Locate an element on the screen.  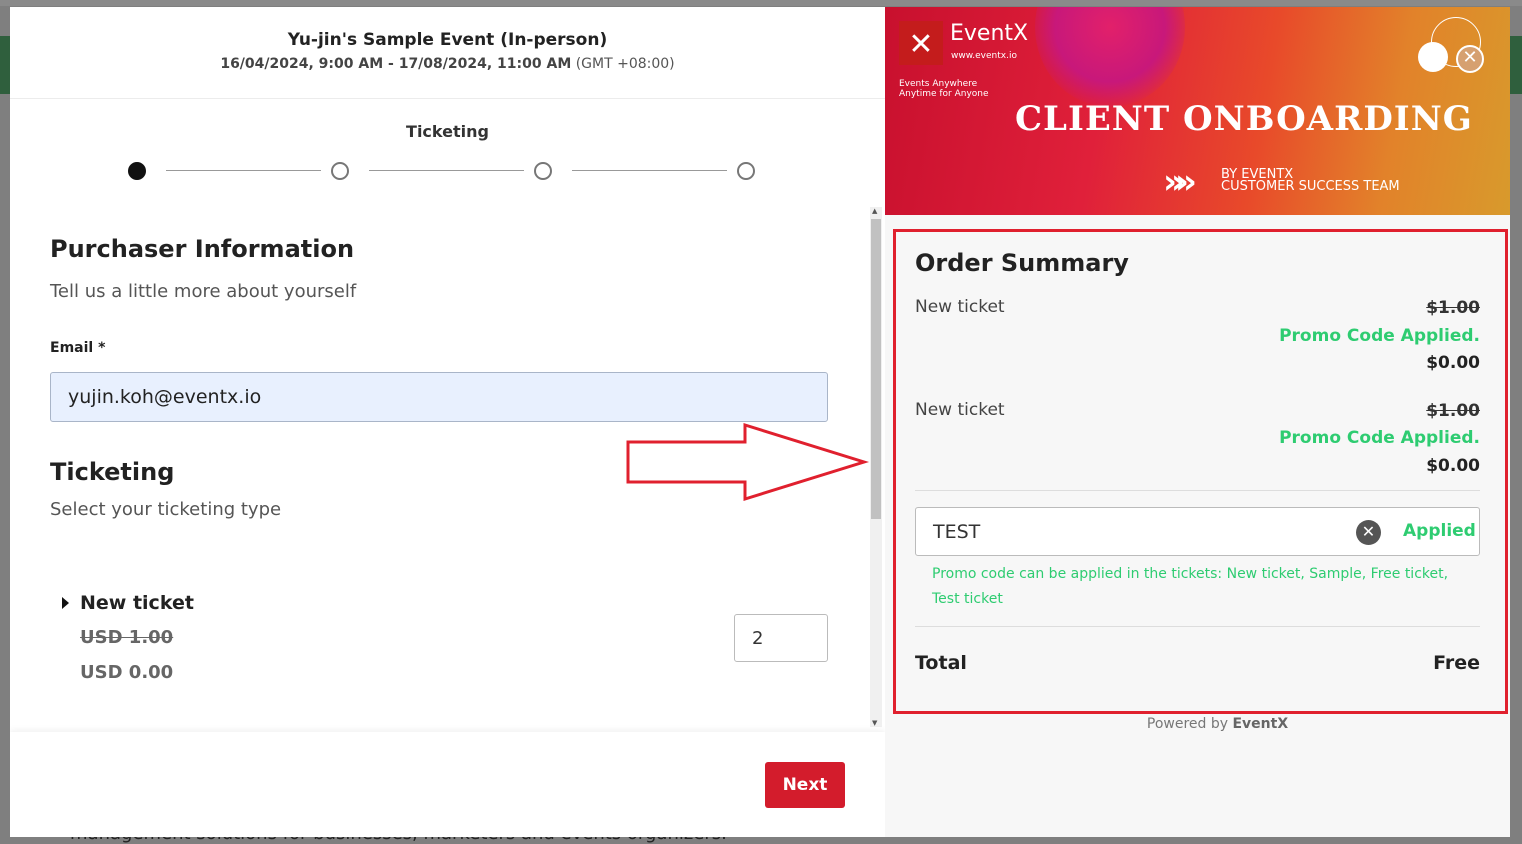
step-label: Ticketing is located at coordinates (447, 131).